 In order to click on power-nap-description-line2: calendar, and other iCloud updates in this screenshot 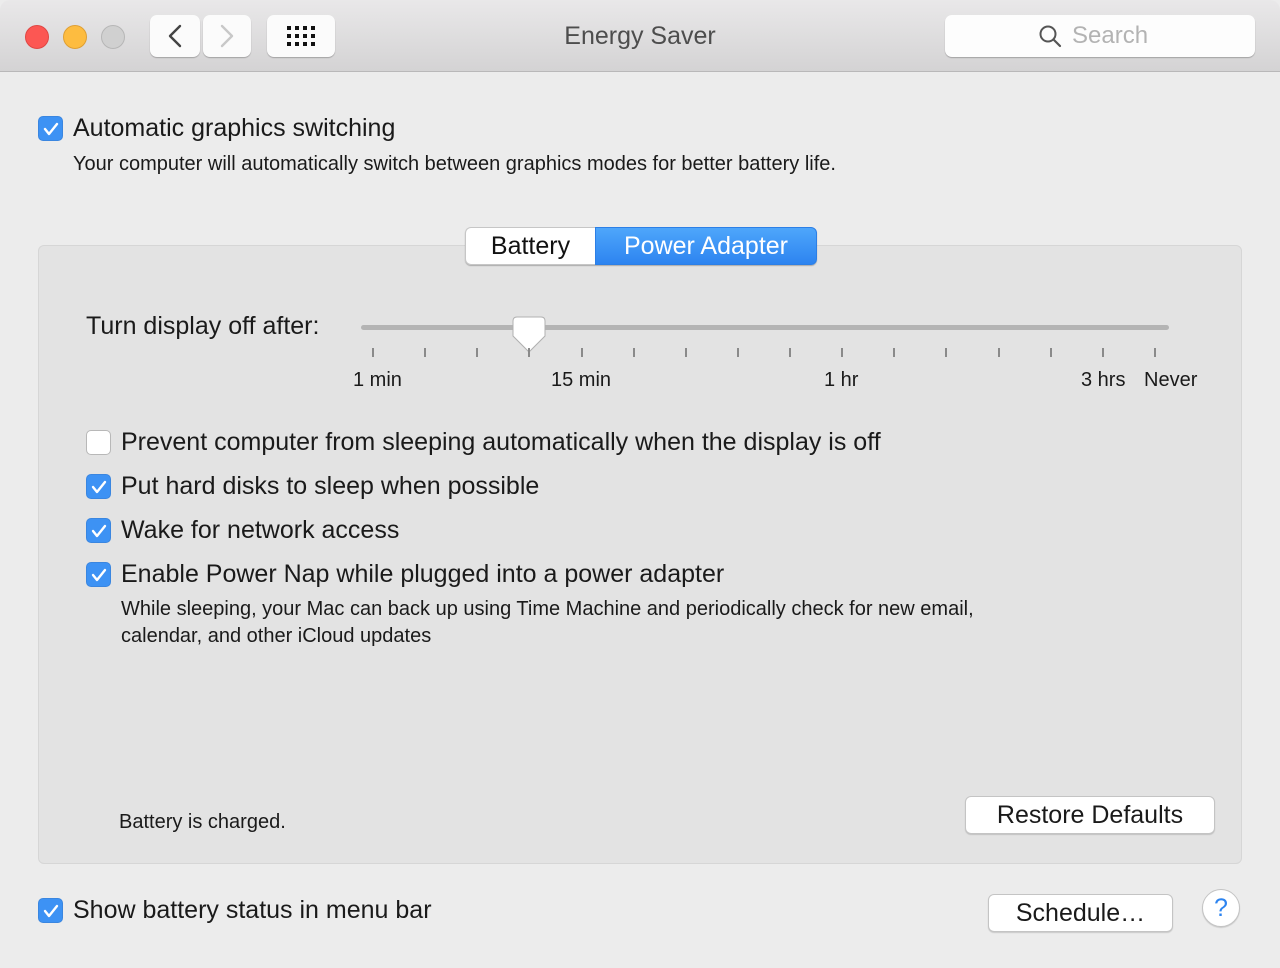, I will do `click(276, 636)`.